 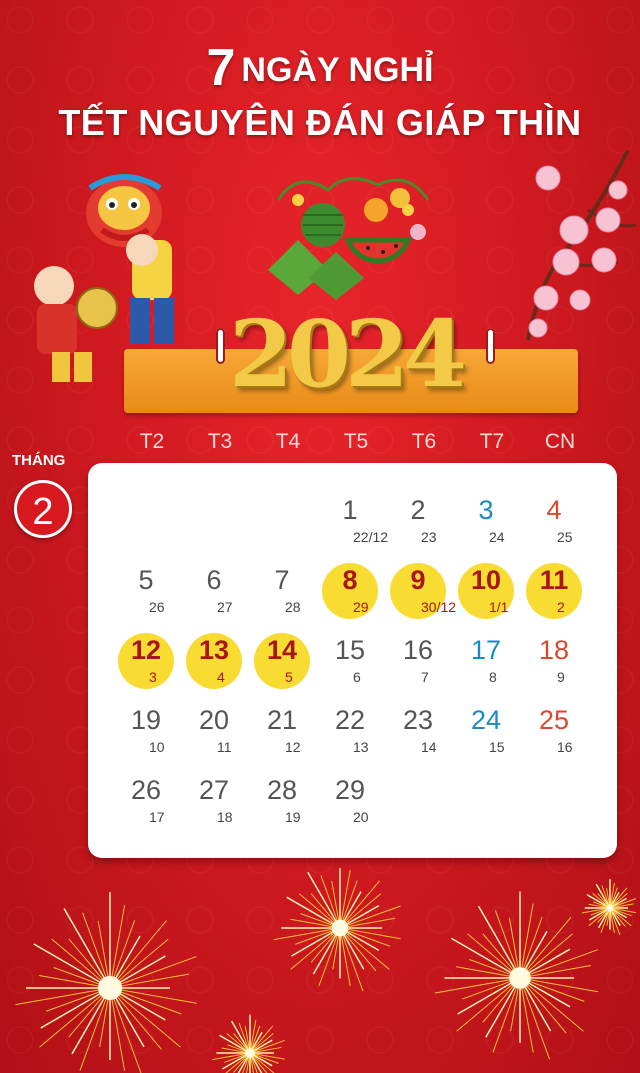 I want to click on calendar-day: 22 13, so click(x=351, y=729).